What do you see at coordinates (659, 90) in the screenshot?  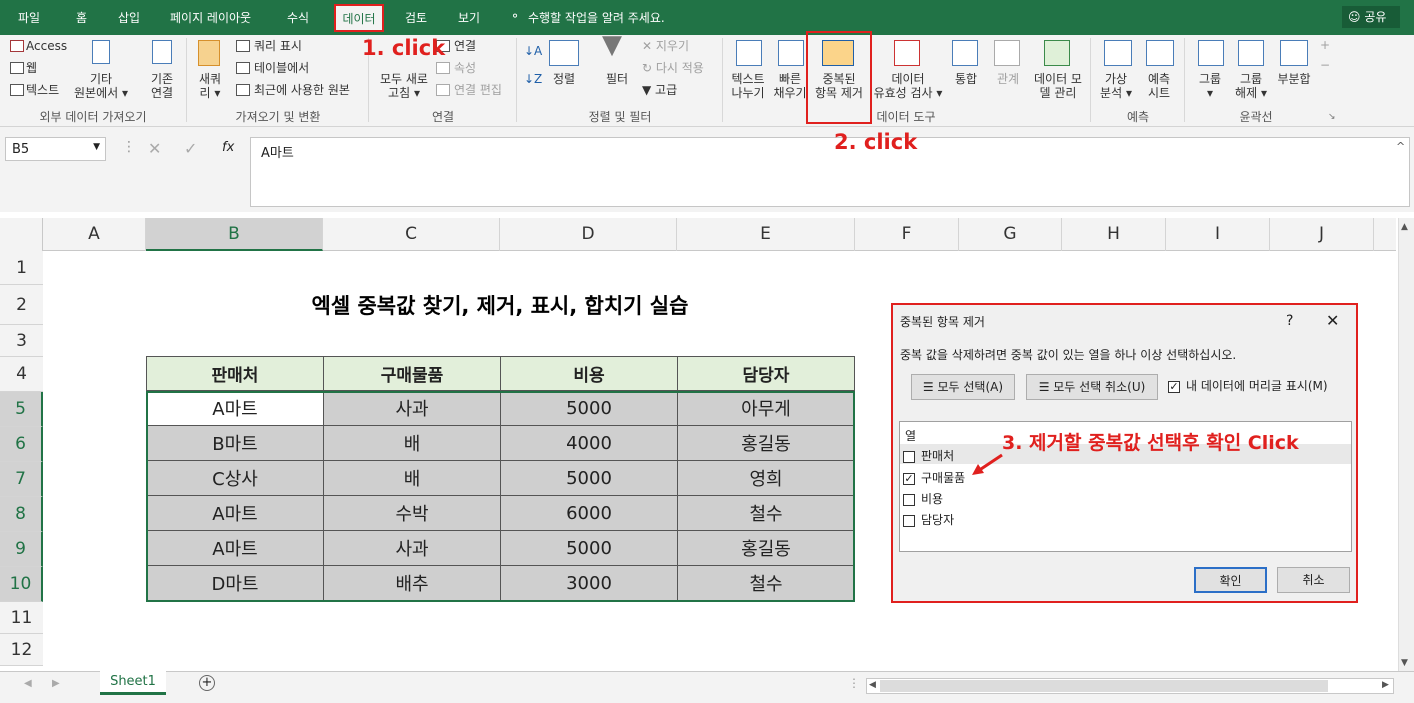 I see `advanced-filter-button: ▼ 고급` at bounding box center [659, 90].